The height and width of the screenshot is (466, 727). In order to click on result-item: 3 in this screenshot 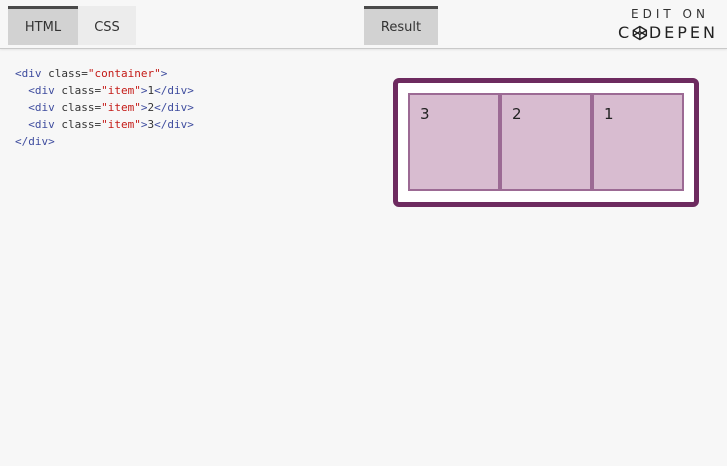, I will do `click(454, 142)`.